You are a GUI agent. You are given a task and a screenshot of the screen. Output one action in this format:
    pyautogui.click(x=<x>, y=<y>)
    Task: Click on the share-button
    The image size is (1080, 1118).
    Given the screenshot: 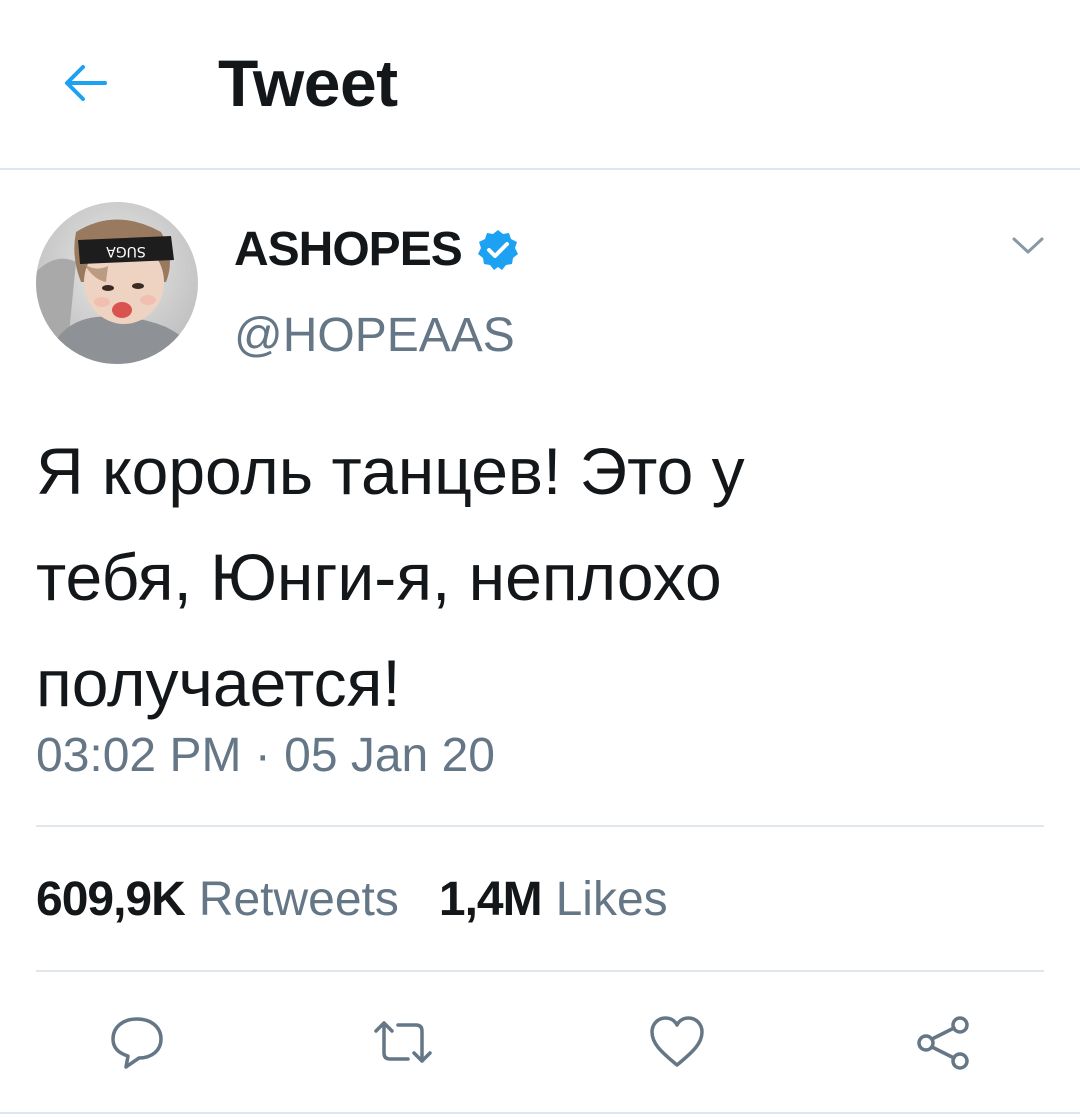 What is the action you would take?
    pyautogui.click(x=943, y=1042)
    